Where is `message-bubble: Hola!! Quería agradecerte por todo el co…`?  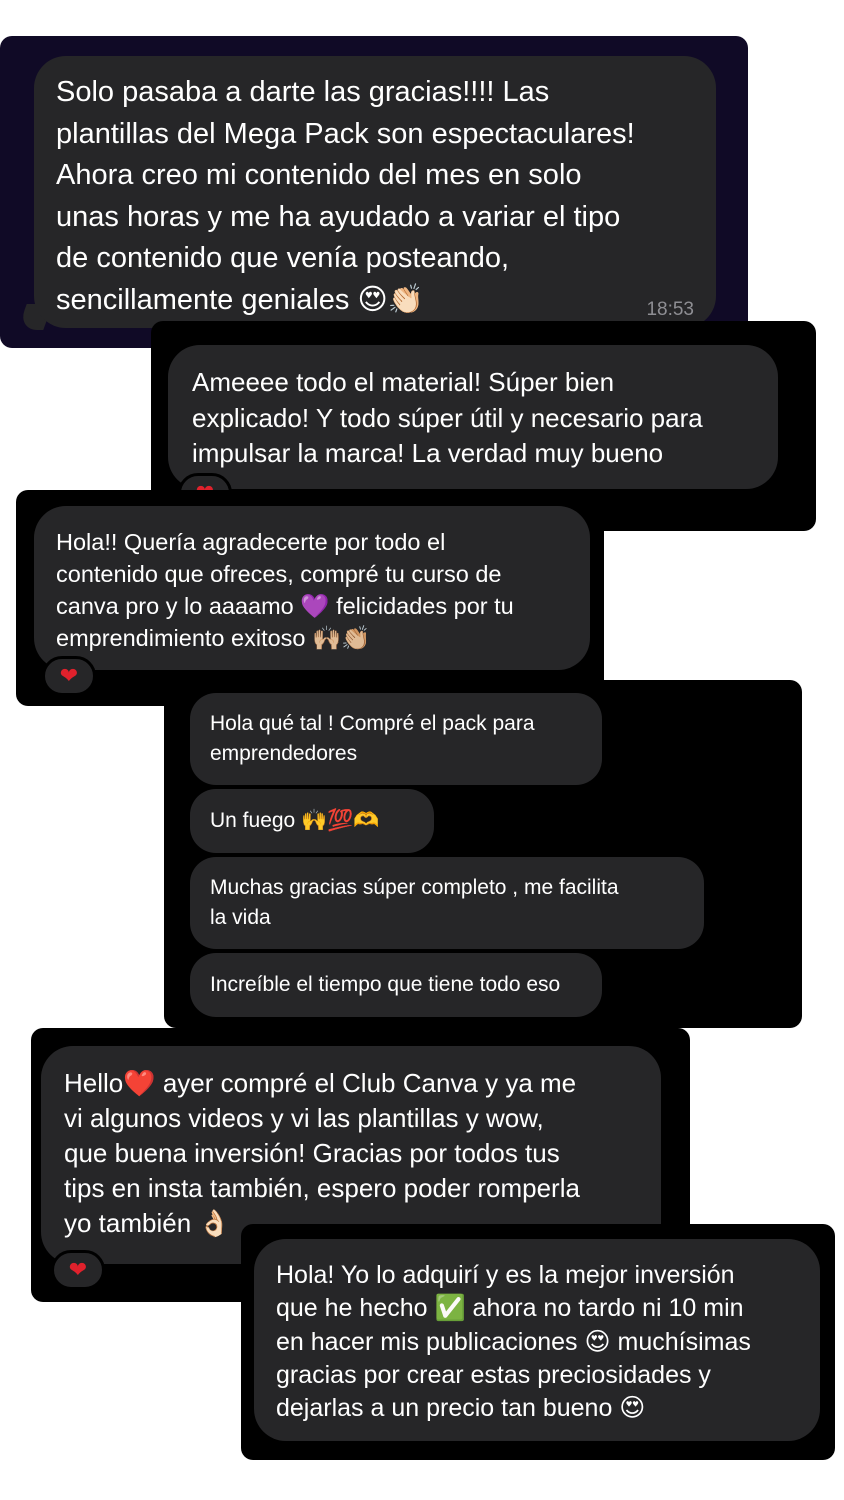
message-bubble: Hola!! Quería agradecerte por todo el co… is located at coordinates (312, 588).